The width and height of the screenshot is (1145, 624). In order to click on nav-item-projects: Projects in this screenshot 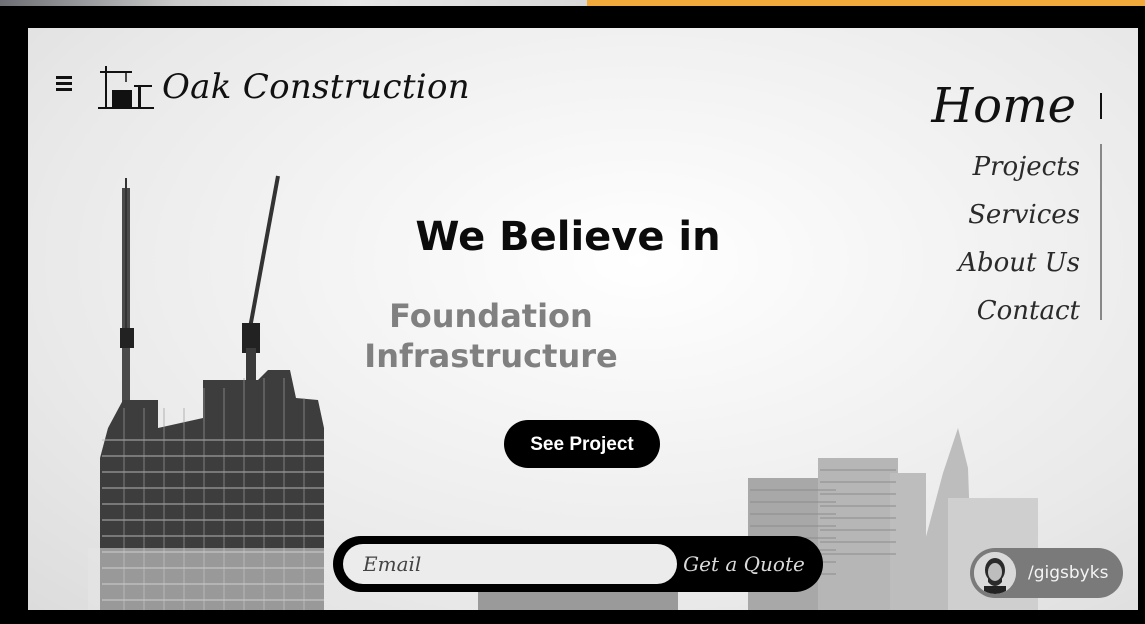, I will do `click(1019, 167)`.